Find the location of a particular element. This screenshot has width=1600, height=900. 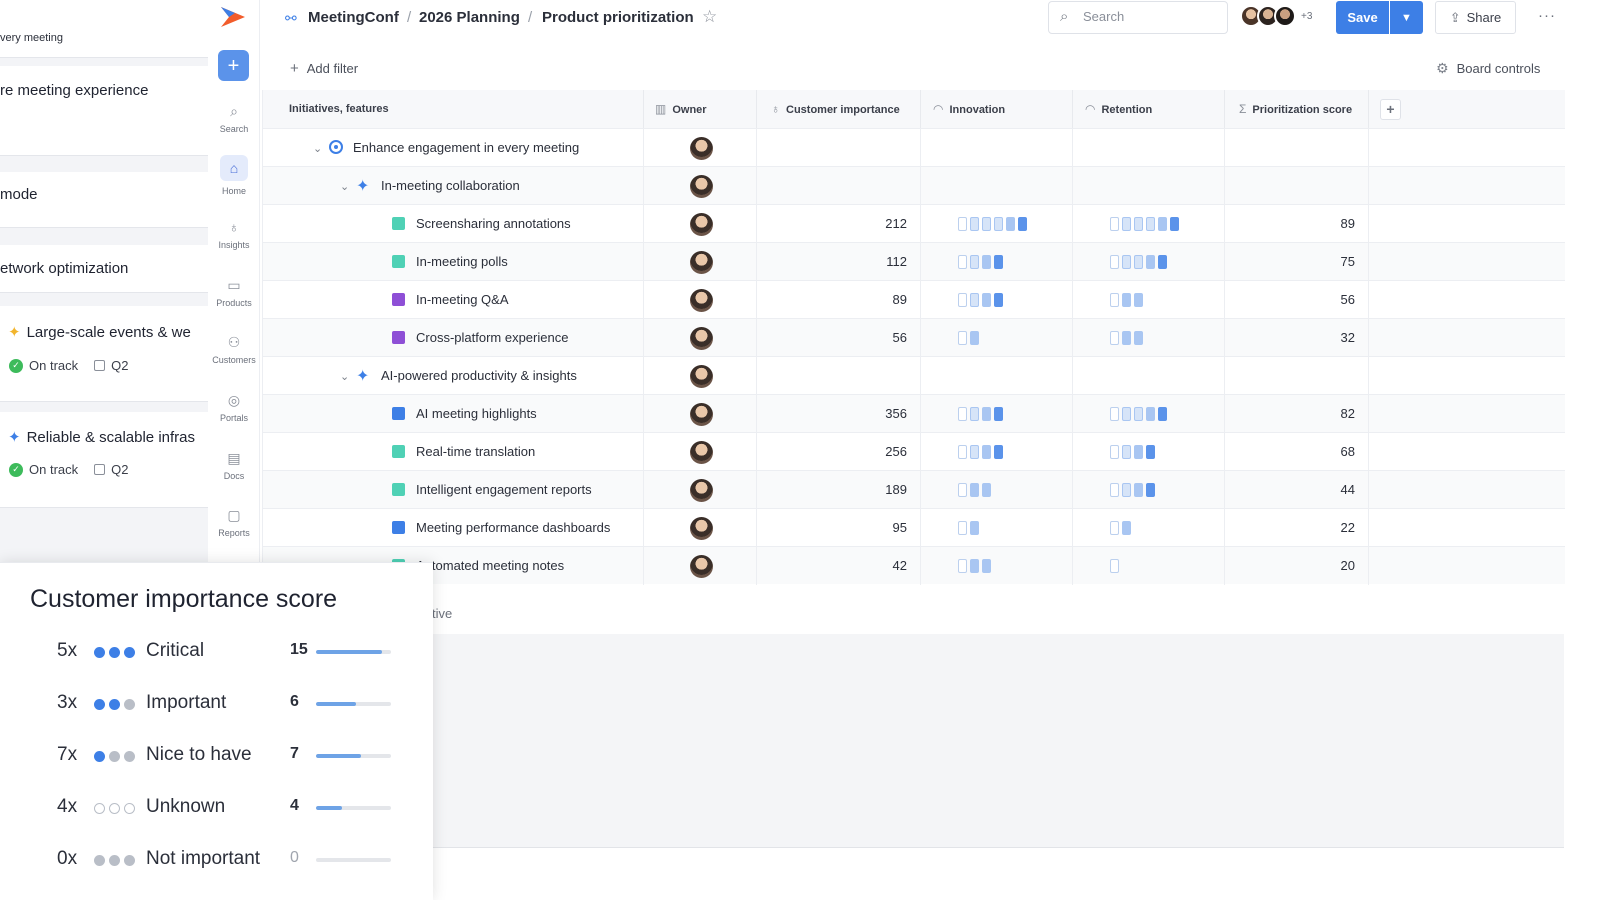

nav-item-docs: ▤ Docs is located at coordinates (234, 465).